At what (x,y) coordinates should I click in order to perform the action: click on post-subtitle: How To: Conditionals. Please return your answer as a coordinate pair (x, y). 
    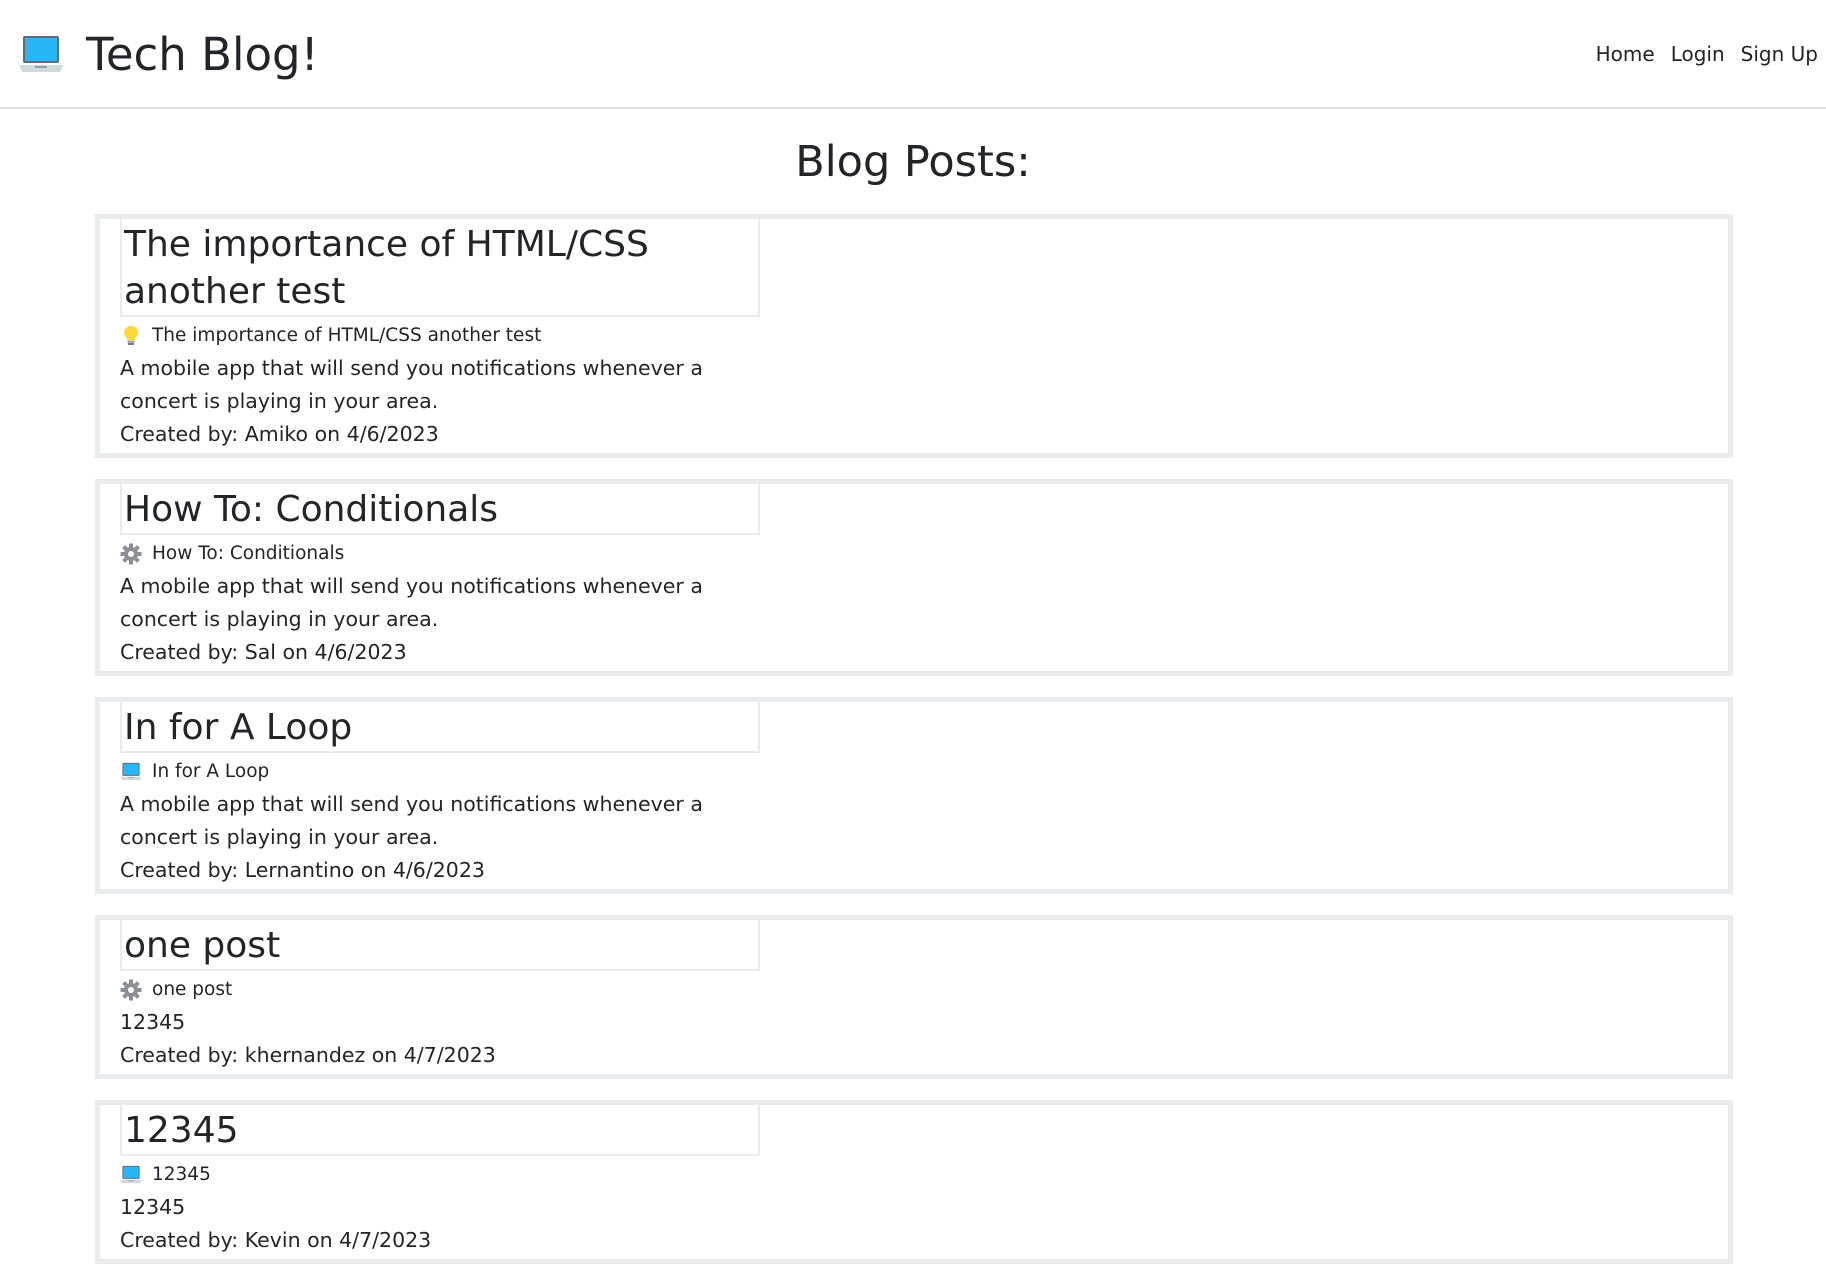
    Looking at the image, I should click on (248, 553).